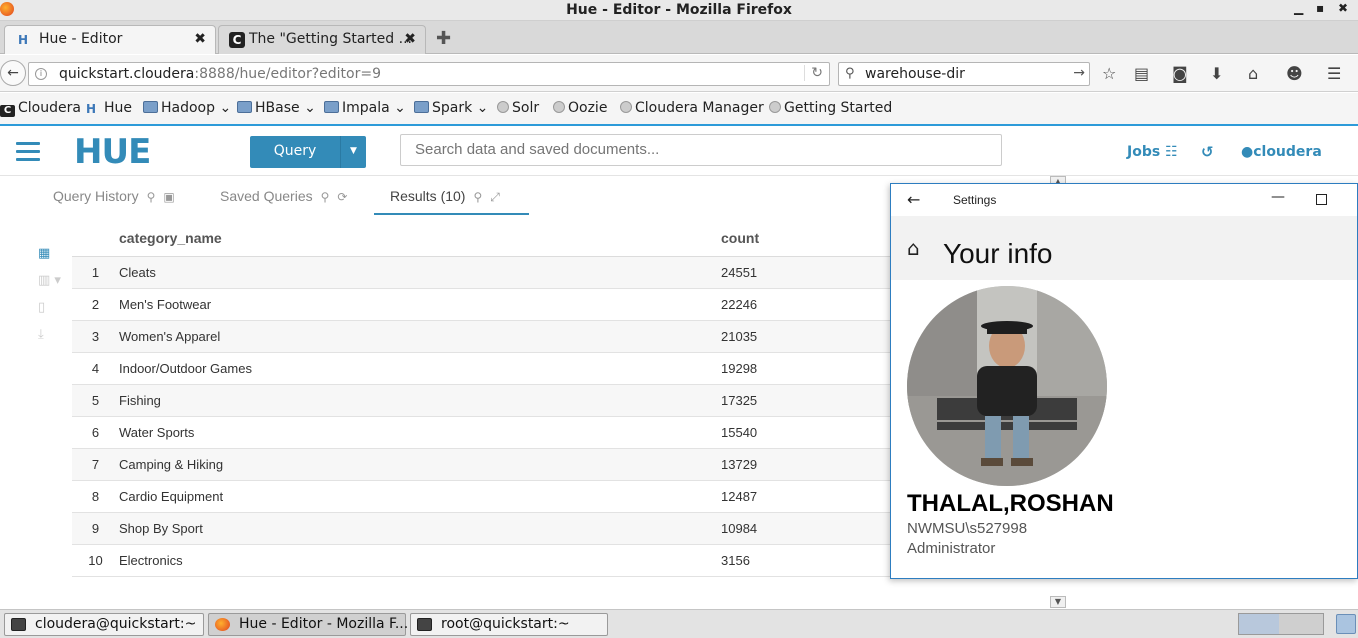 The height and width of the screenshot is (638, 1358). I want to click on maximize-icon, so click(1321, 199).